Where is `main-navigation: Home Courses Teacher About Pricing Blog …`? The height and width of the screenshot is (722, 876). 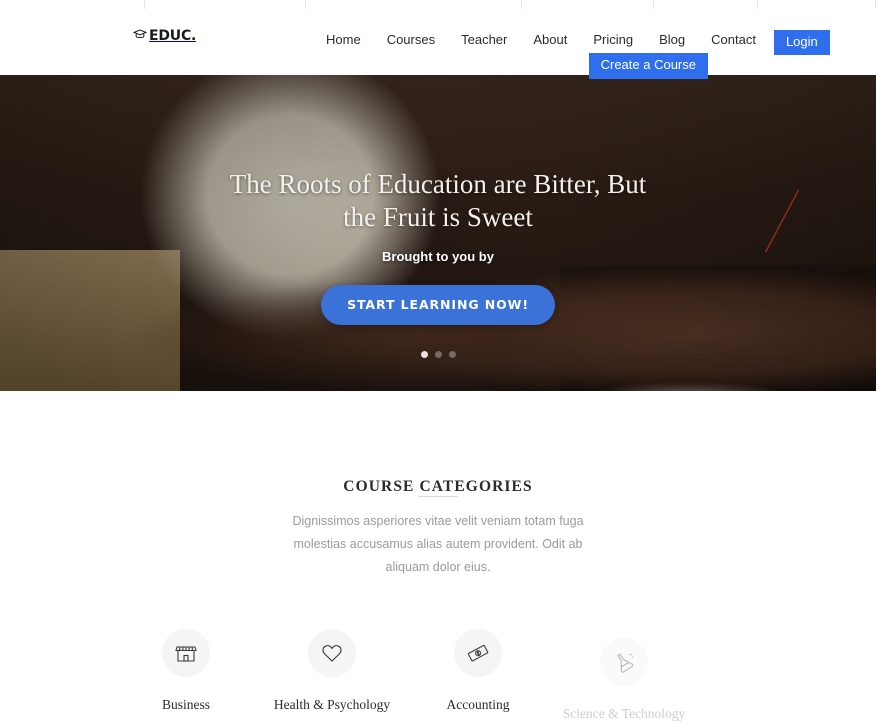 main-navigation: Home Courses Teacher About Pricing Blog … is located at coordinates (578, 44).